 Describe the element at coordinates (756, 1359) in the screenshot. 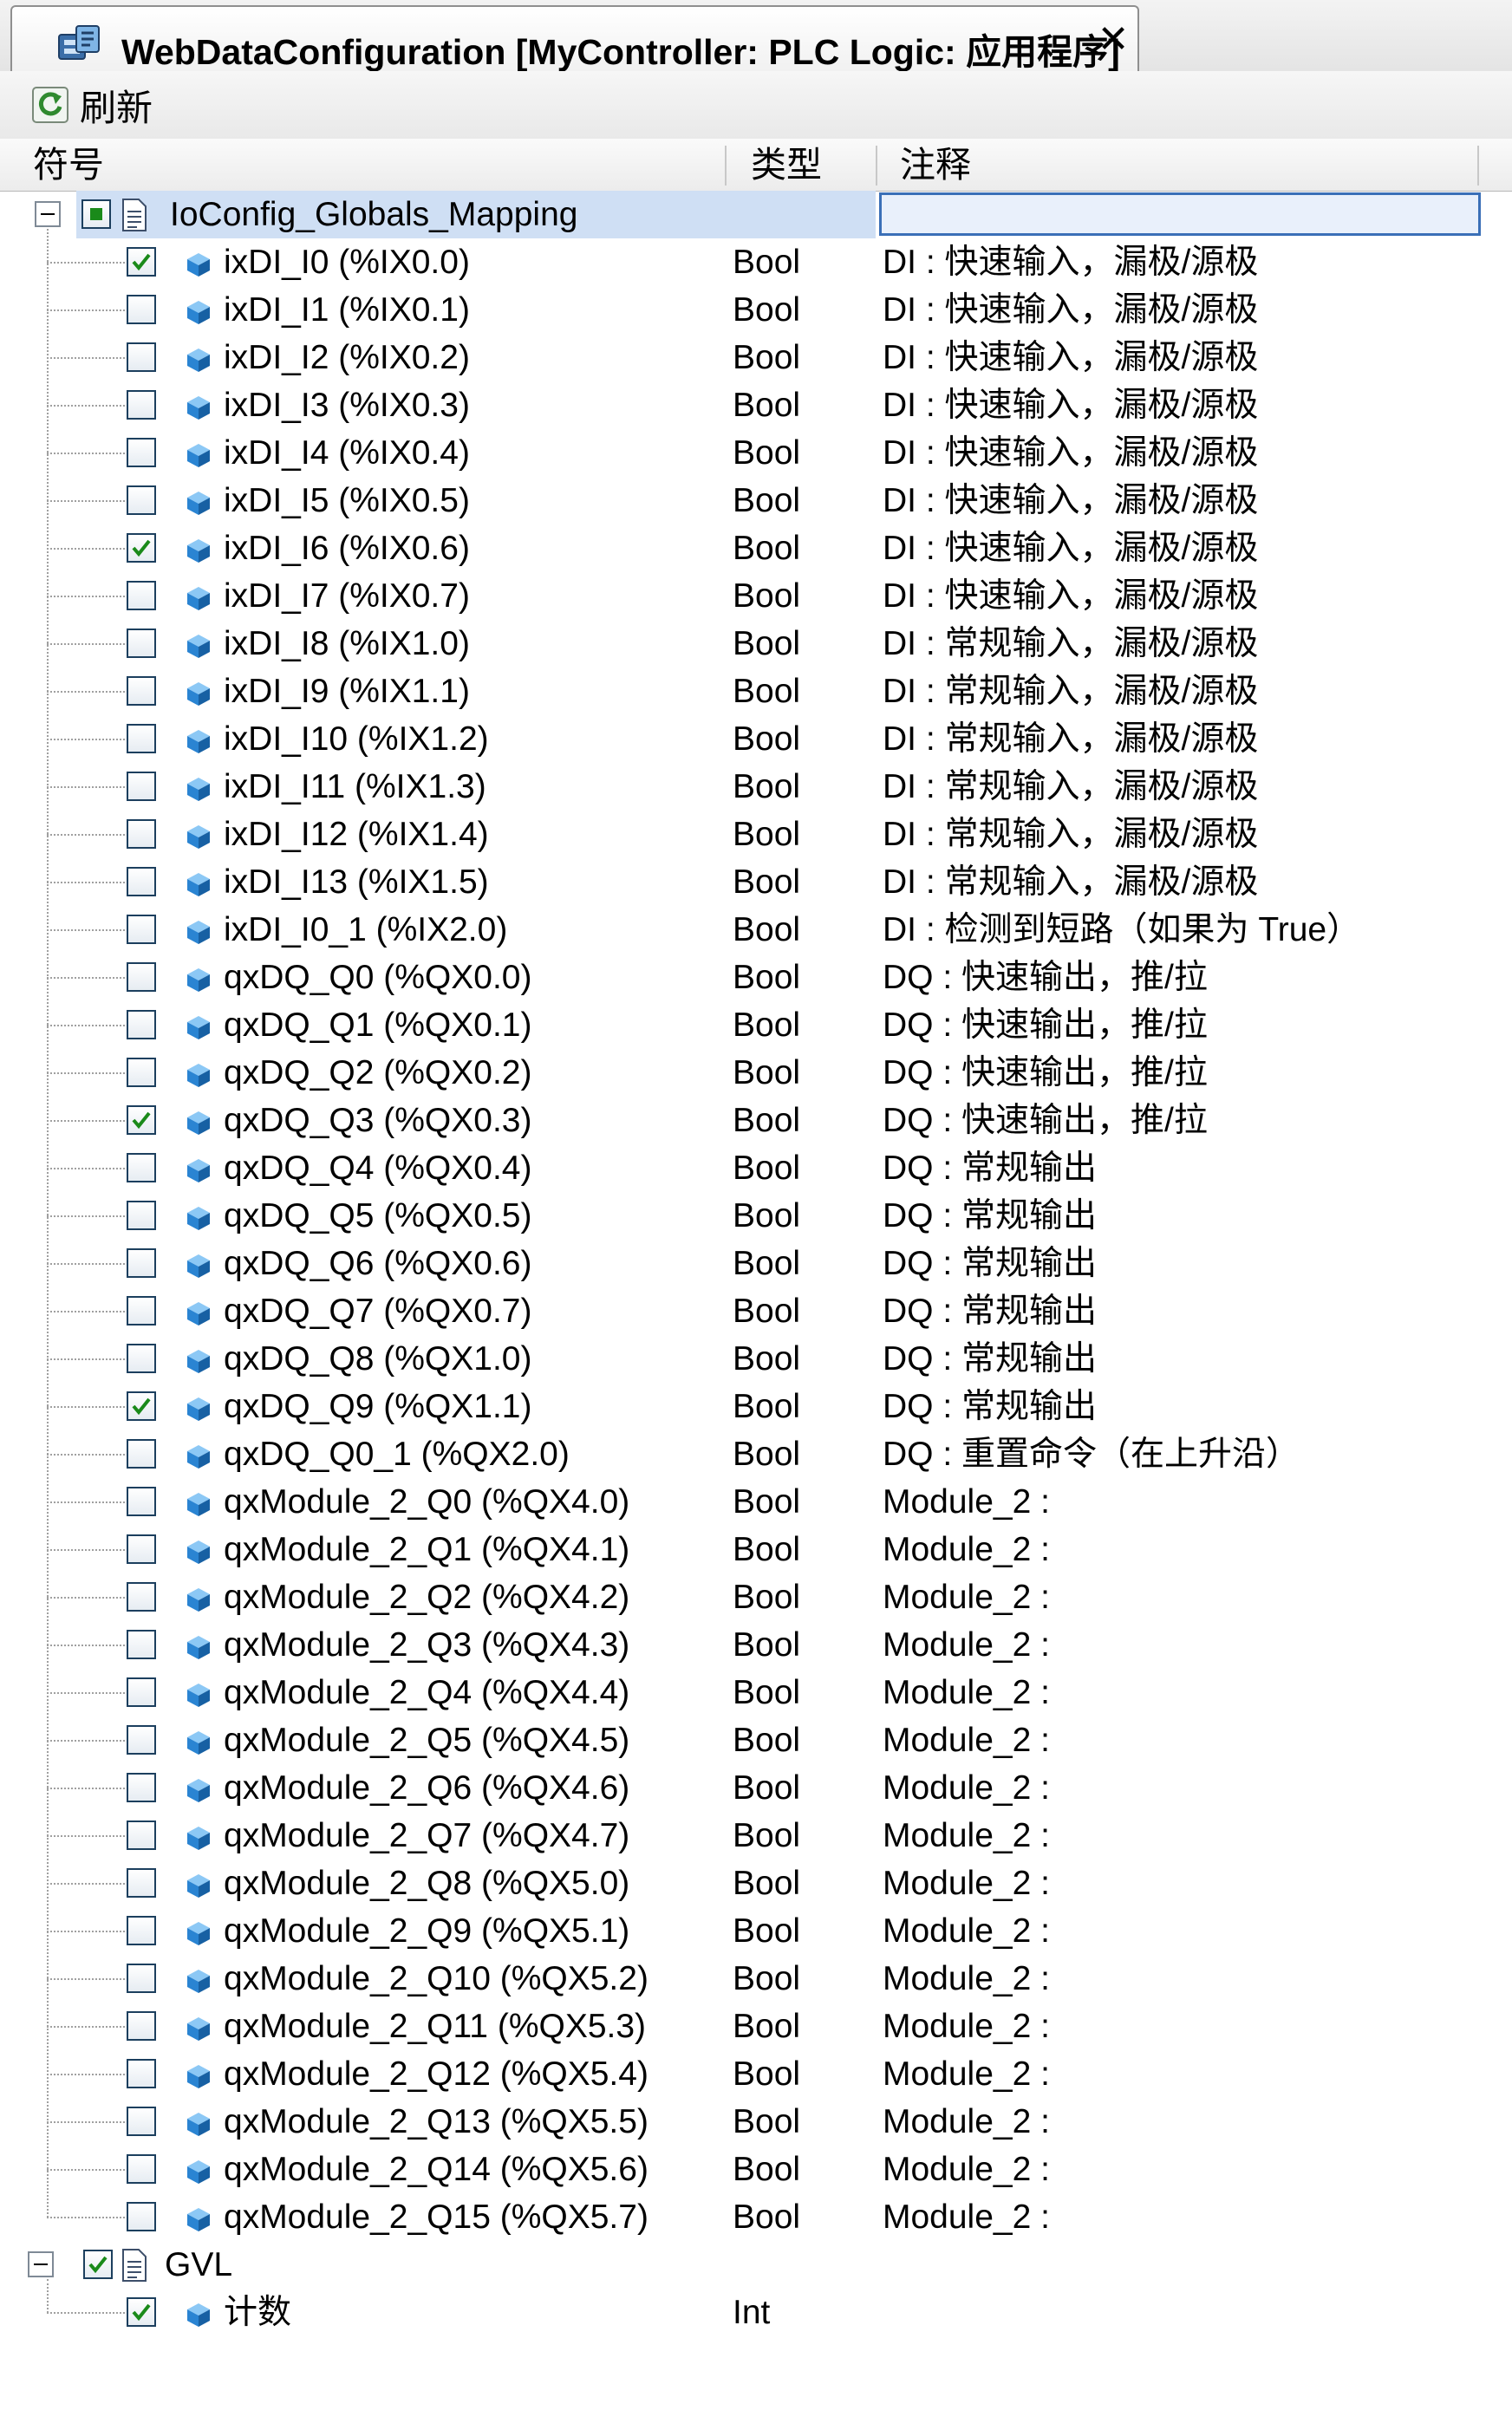

I see `variable-row: qxDQ_Q8 (%QX1.0) Bool DQ : 常规输出` at that location.